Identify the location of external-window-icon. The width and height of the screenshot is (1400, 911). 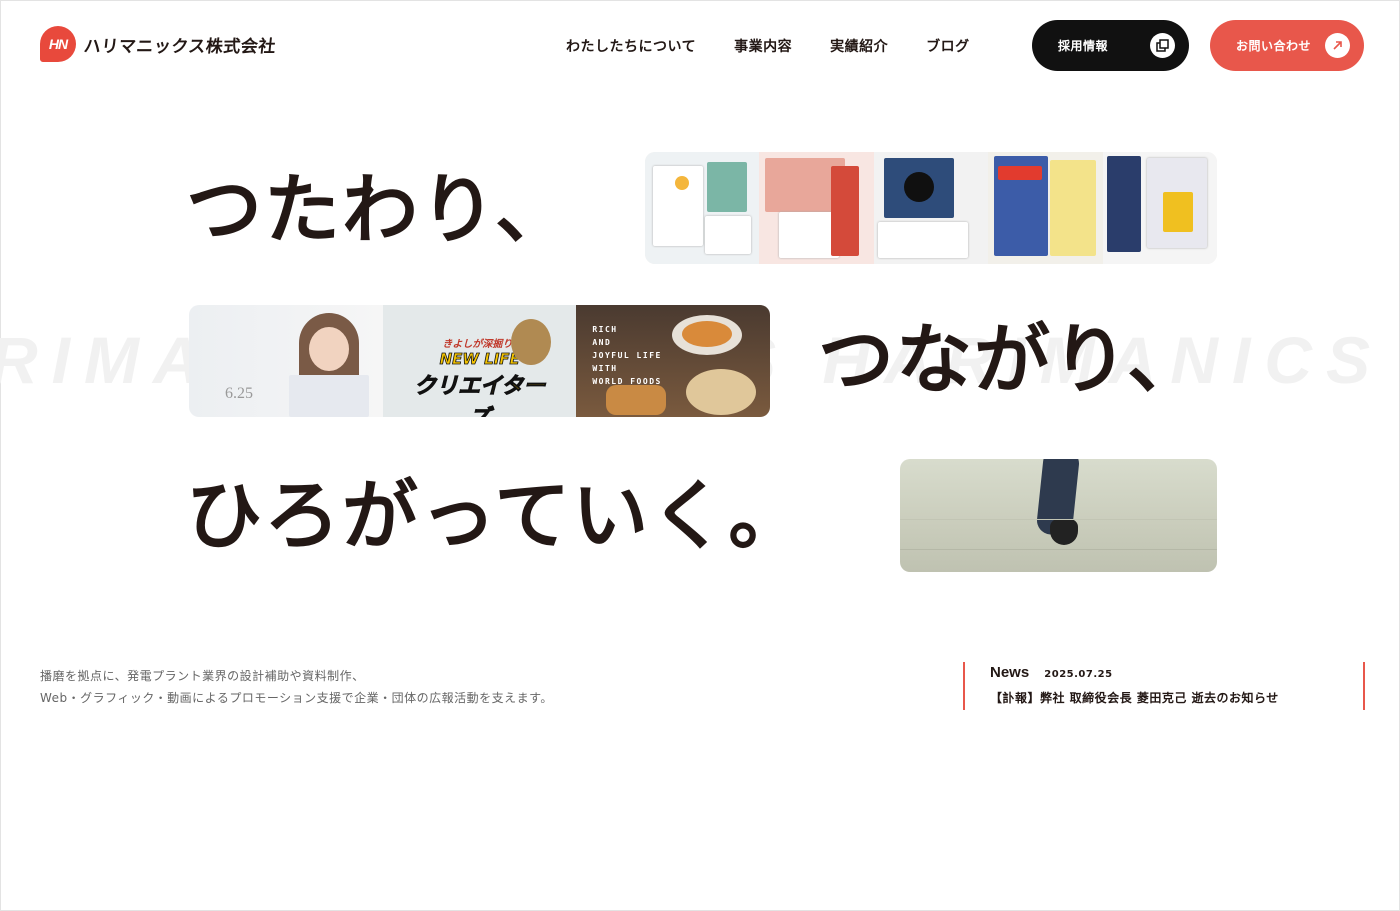
(1162, 45).